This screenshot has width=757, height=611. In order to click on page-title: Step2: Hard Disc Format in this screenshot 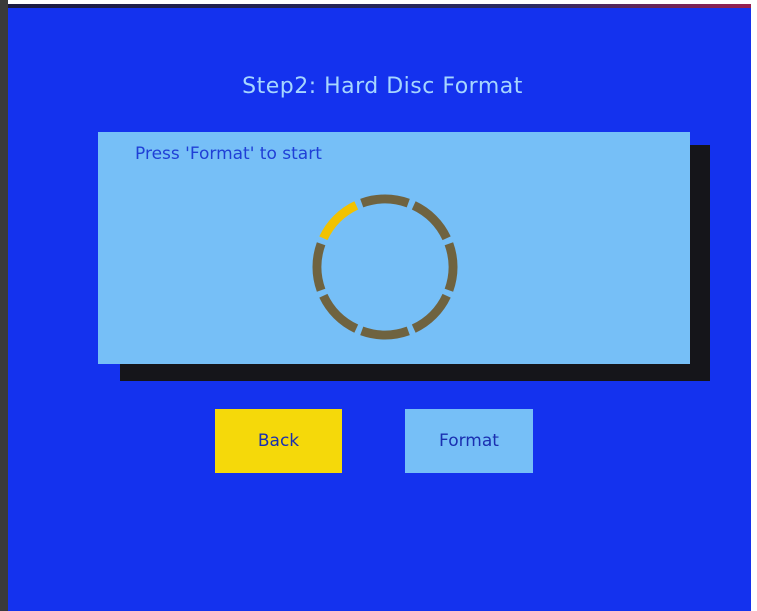, I will do `click(382, 86)`.